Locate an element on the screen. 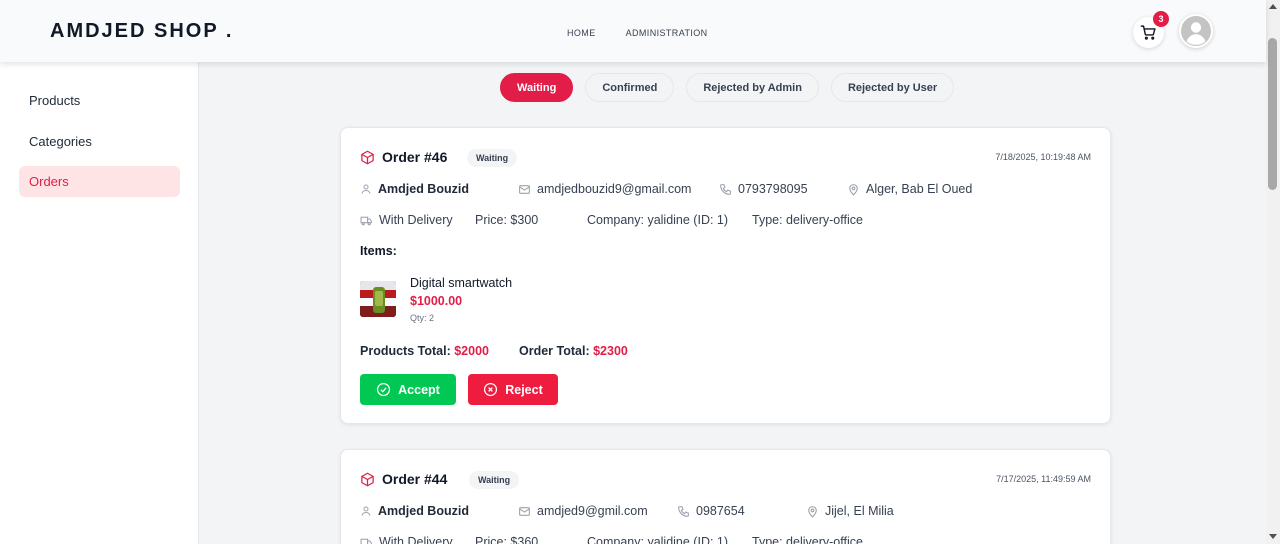  cart-count-badge: 3 is located at coordinates (1161, 19).